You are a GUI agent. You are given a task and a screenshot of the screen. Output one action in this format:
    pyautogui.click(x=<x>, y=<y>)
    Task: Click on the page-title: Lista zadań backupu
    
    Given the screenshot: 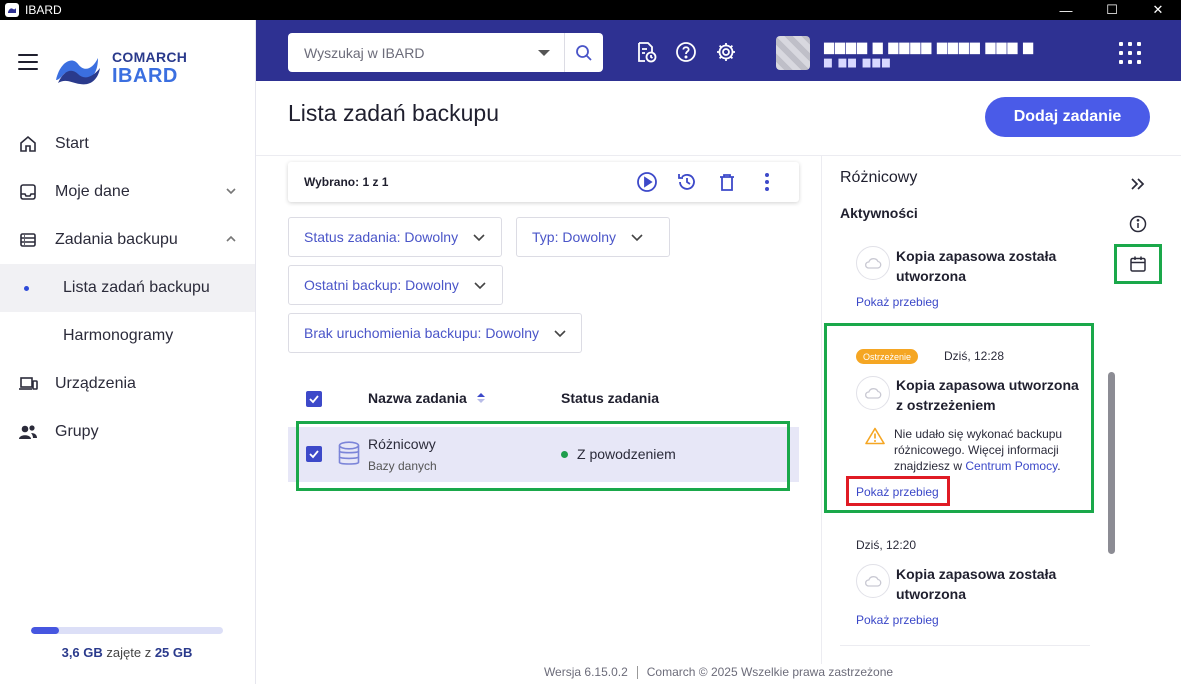 What is the action you would take?
    pyautogui.click(x=393, y=113)
    